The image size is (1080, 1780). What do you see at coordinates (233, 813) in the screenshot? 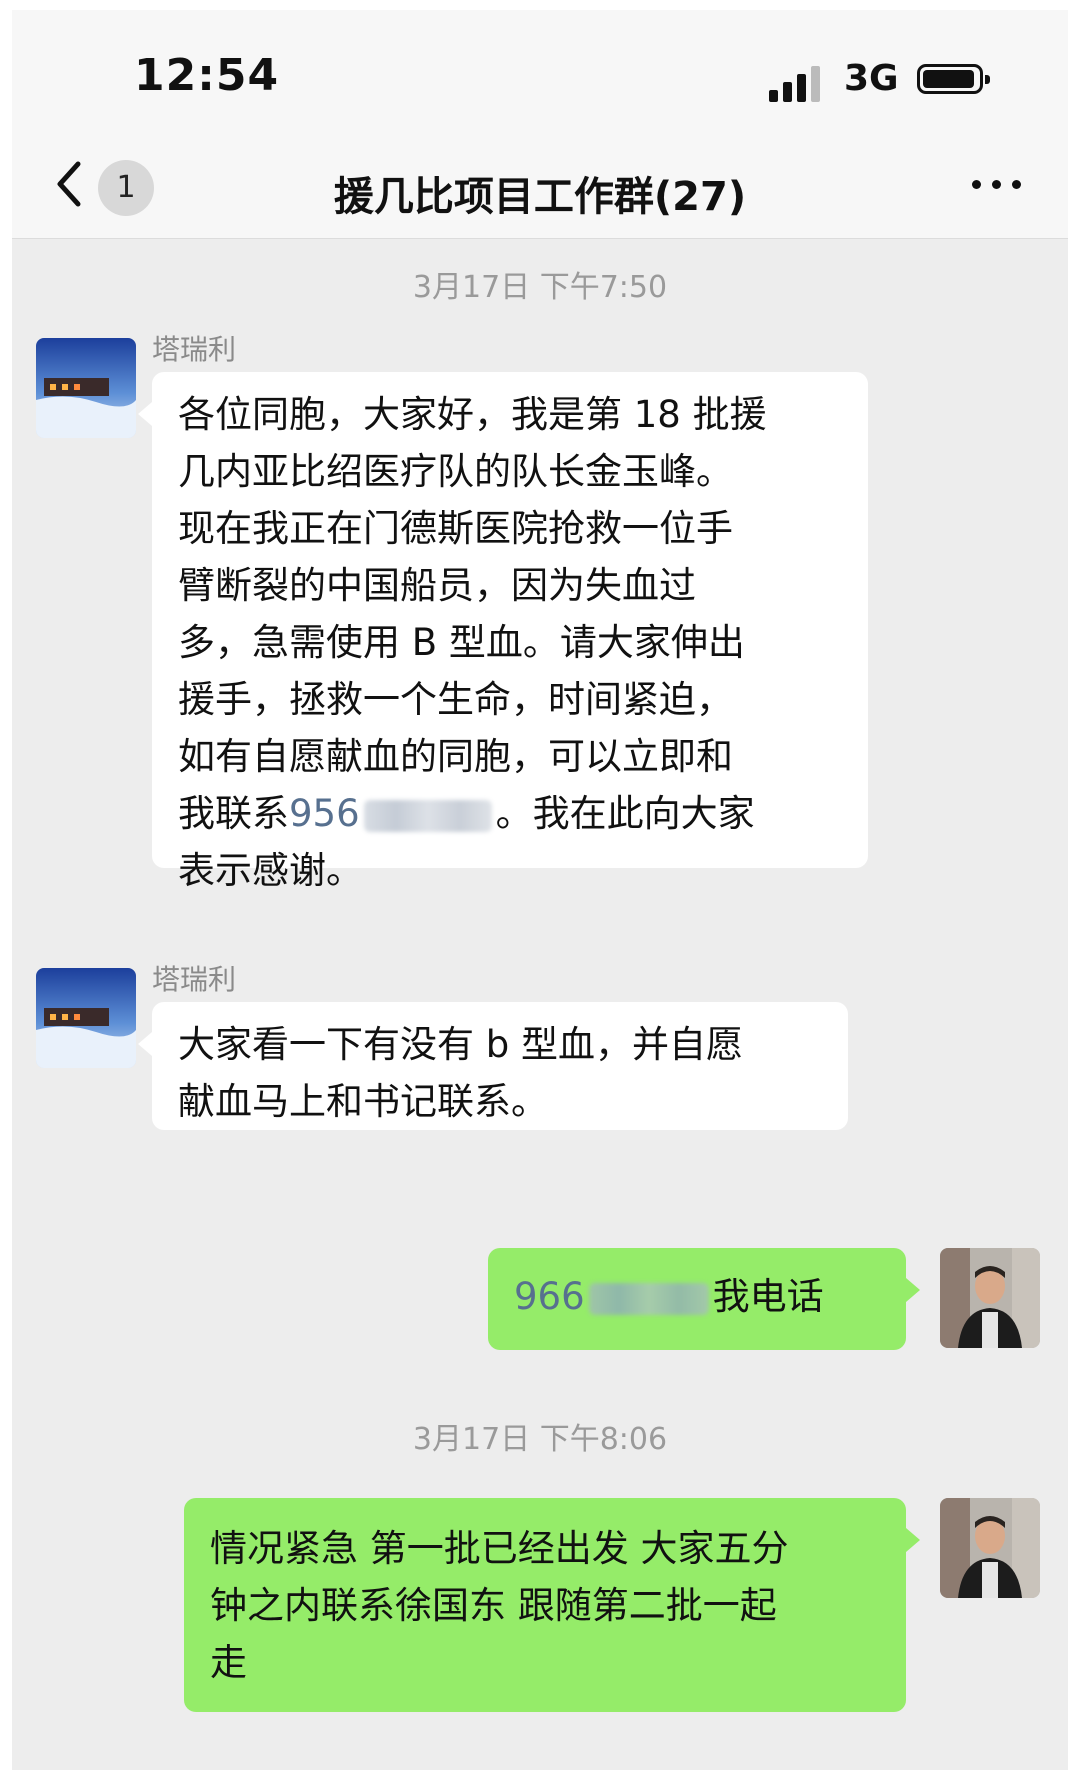
I see `message-text: 我联系` at bounding box center [233, 813].